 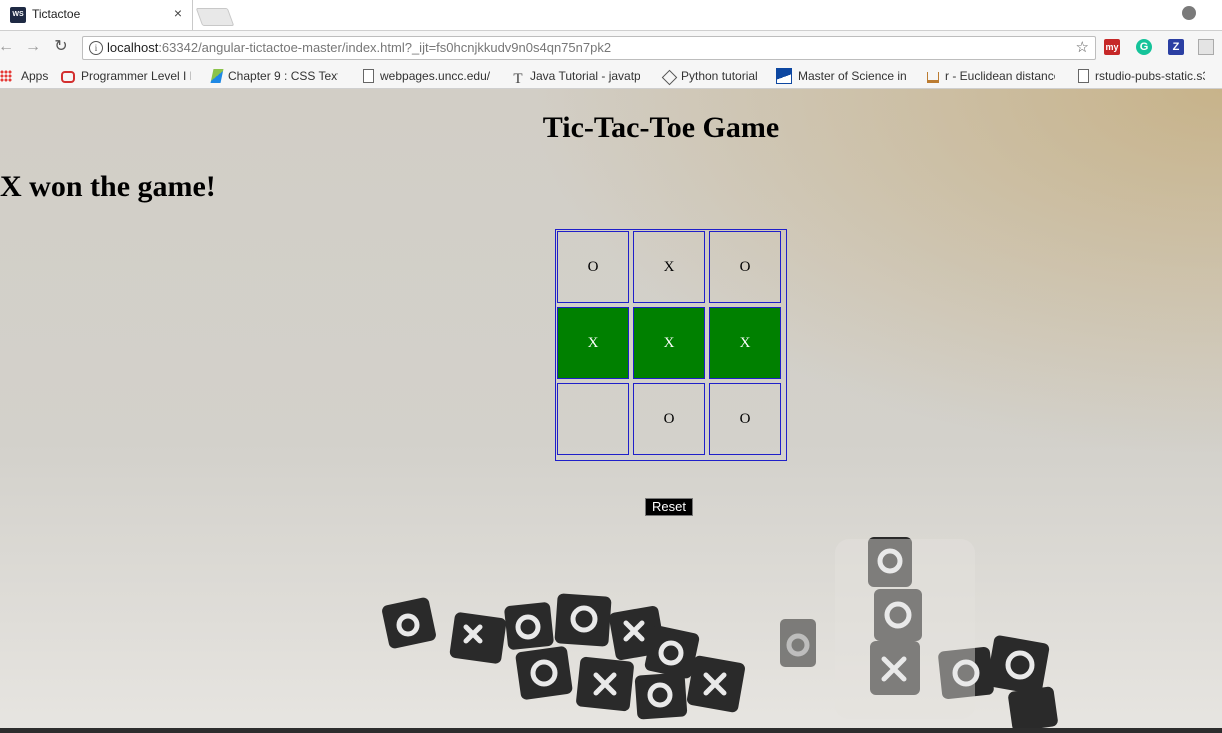 I want to click on bookmark-label: Apps, so click(x=35, y=76).